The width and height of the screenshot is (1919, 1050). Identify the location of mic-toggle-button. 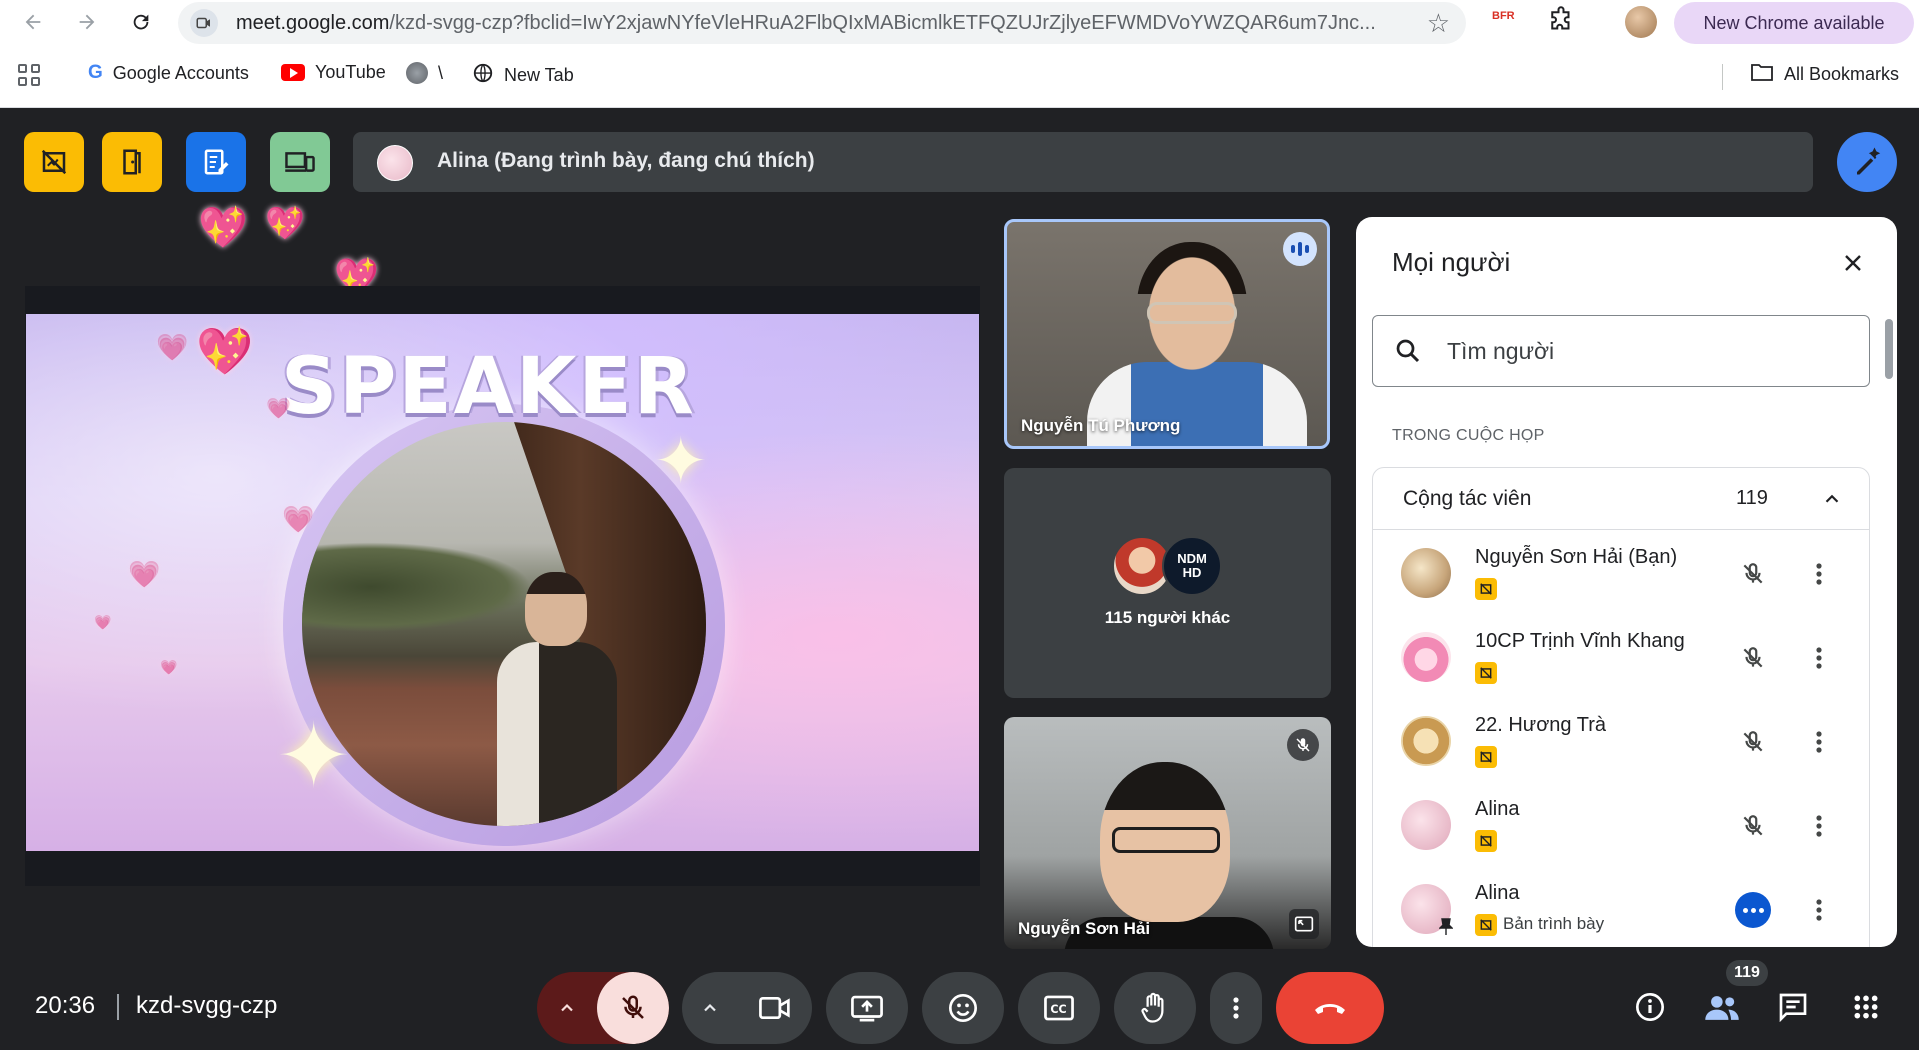
(633, 1008).